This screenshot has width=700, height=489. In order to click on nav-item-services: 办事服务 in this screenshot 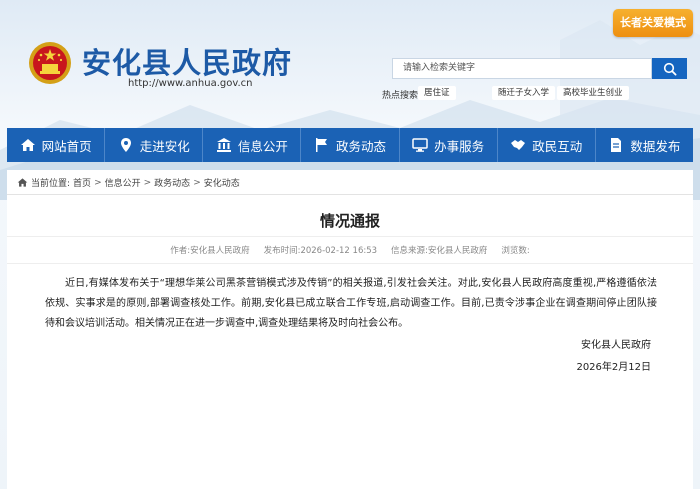, I will do `click(449, 145)`.